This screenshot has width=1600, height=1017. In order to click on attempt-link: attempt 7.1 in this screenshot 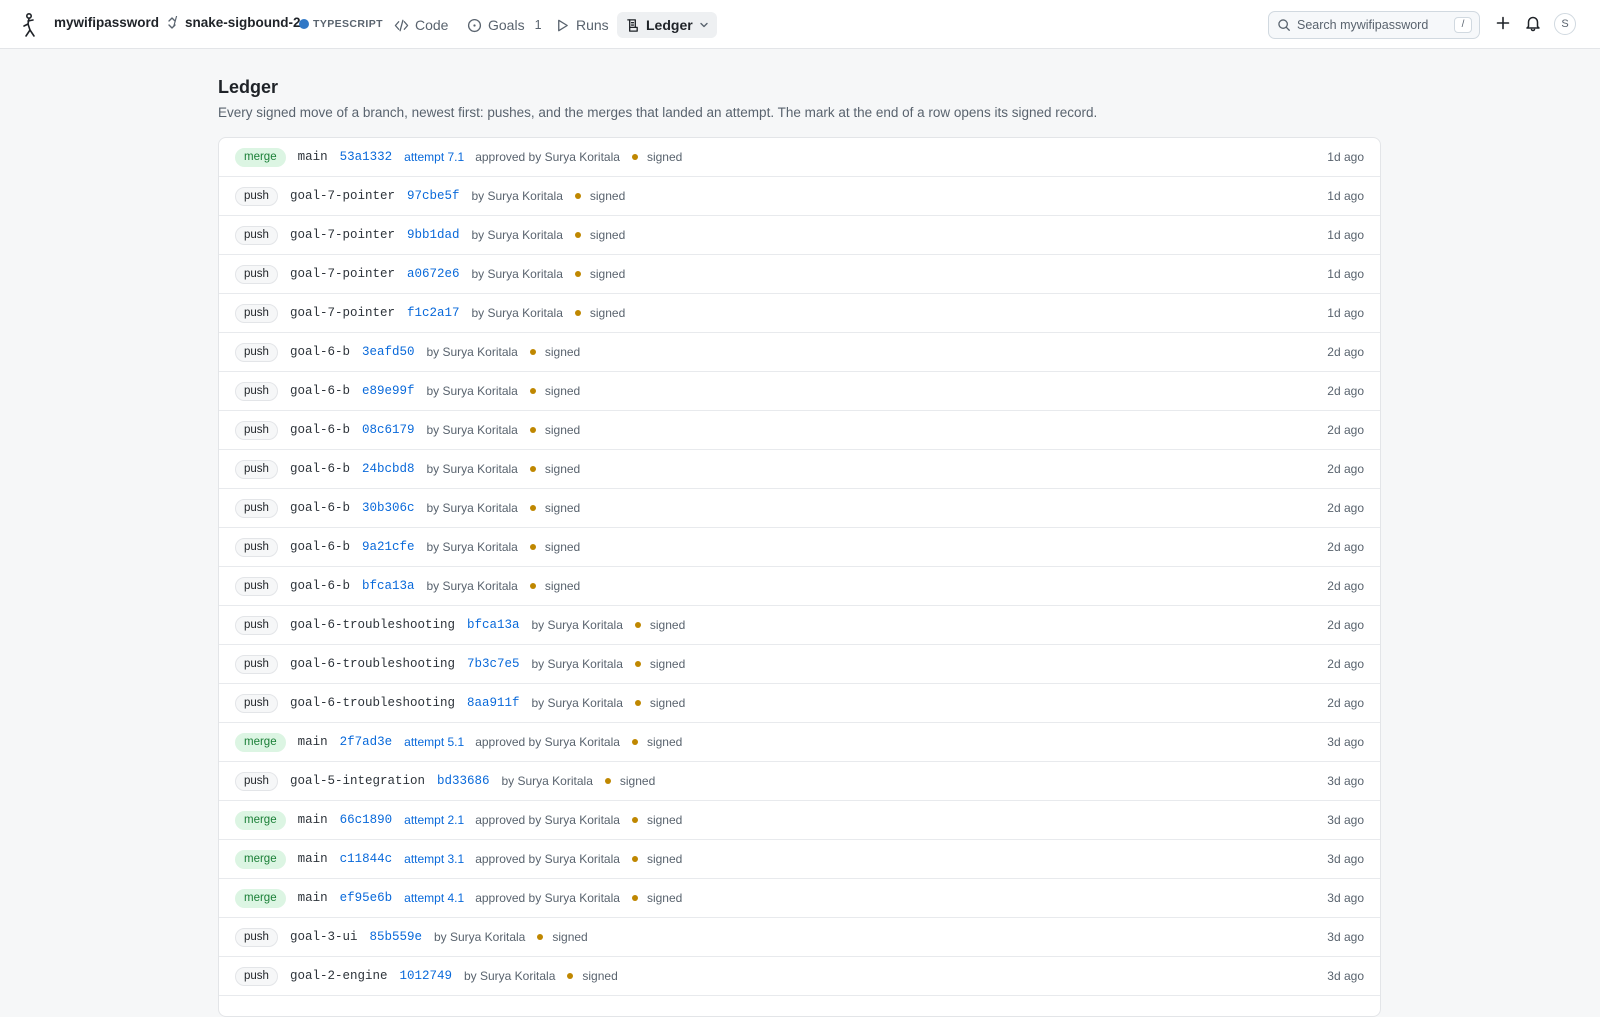, I will do `click(434, 157)`.